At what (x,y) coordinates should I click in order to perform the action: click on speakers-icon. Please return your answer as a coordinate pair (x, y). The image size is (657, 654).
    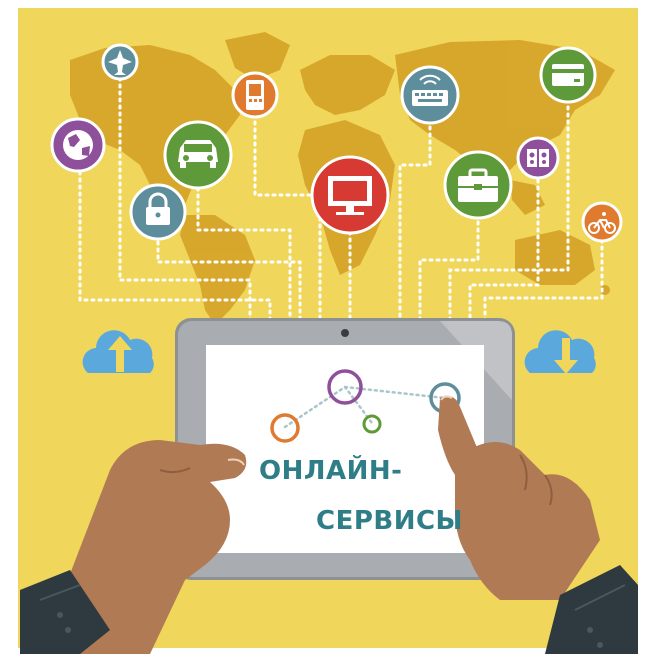
    Looking at the image, I should click on (538, 158).